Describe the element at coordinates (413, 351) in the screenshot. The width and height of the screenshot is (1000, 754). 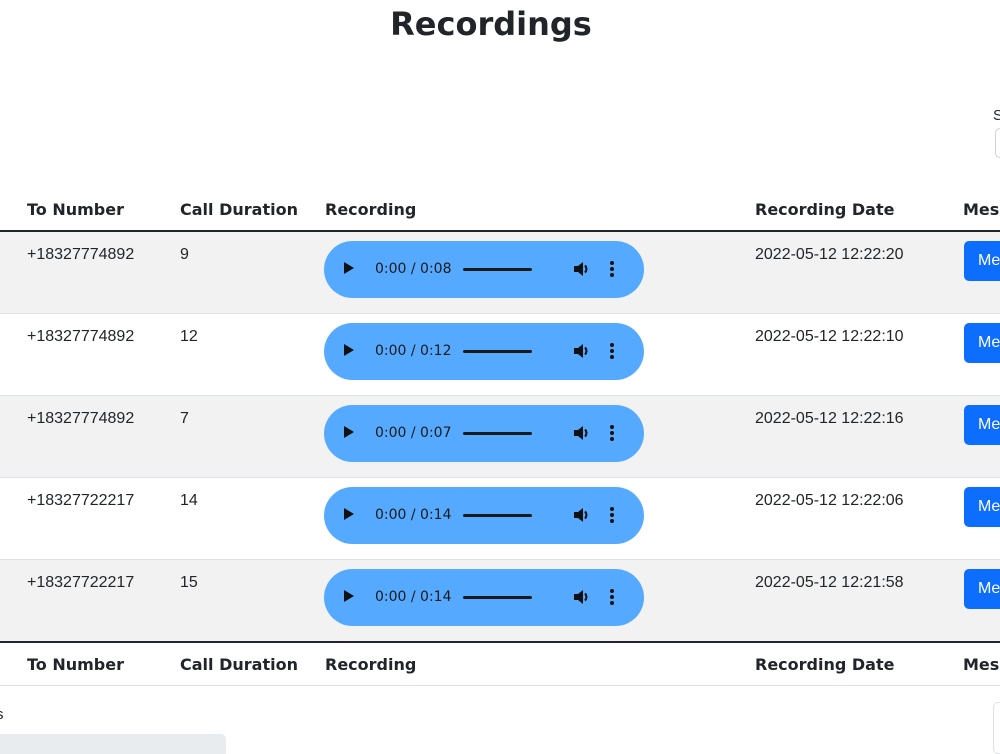
I see `audio-time: 0:00 / 0:12` at that location.